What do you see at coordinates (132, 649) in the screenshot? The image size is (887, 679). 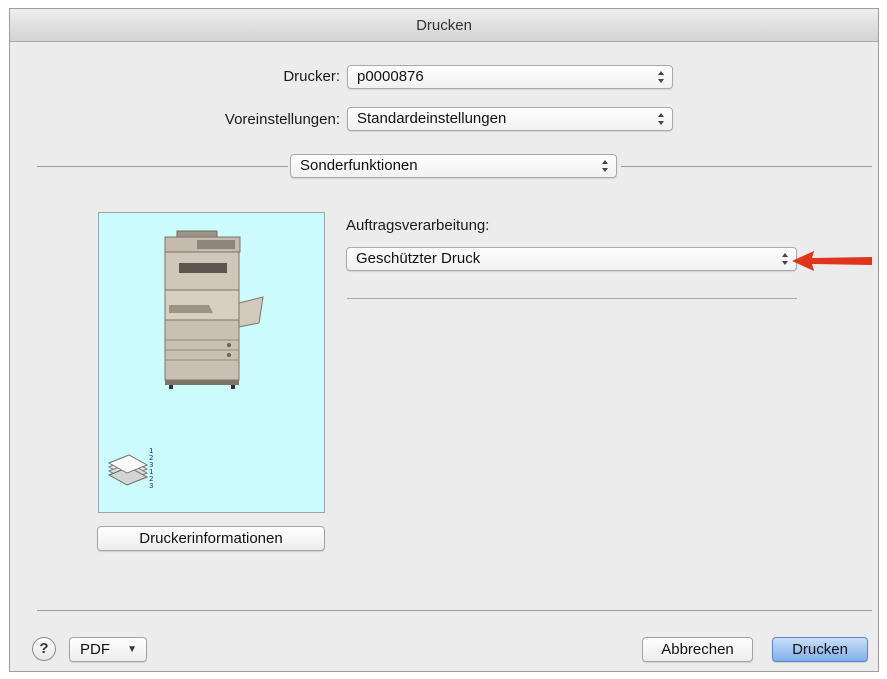 I see `chevron-down-icon: ▼` at bounding box center [132, 649].